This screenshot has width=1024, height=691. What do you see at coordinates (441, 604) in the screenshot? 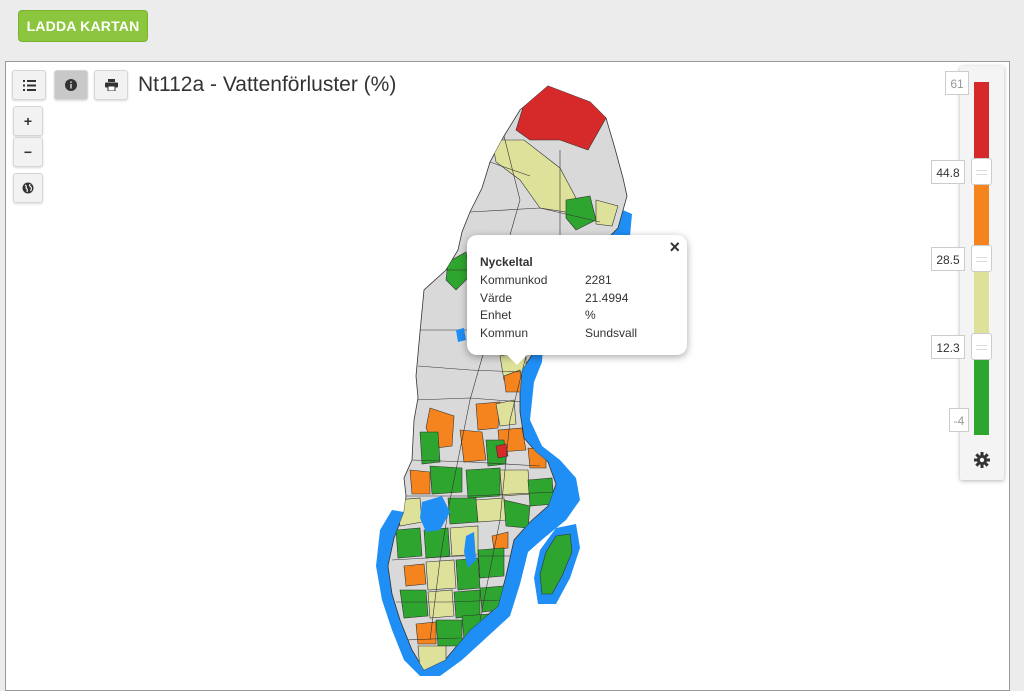
I see `municipality-s-light6` at bounding box center [441, 604].